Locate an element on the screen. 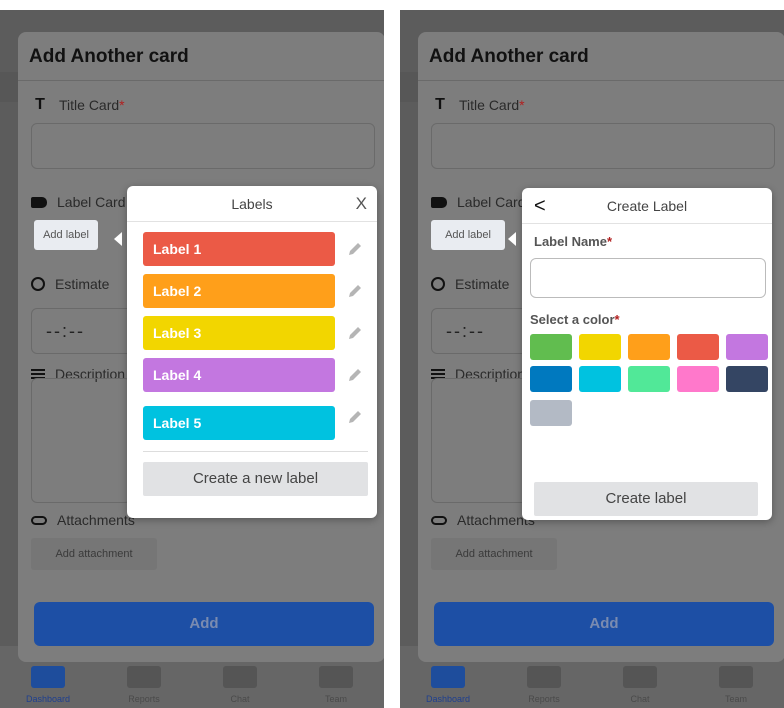 This screenshot has width=784, height=708. time-input: --:-- is located at coordinates (86, 331).